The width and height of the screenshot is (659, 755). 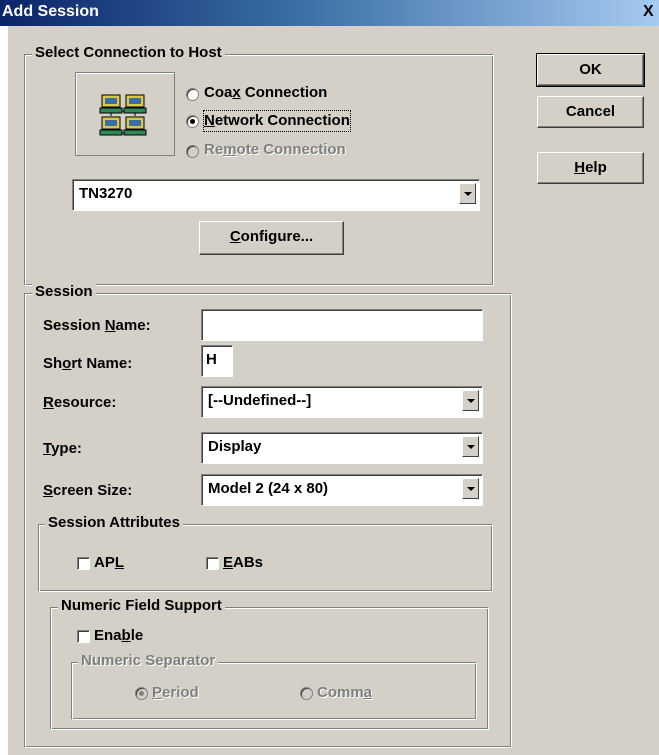 I want to click on type-value: Display, so click(x=235, y=446).